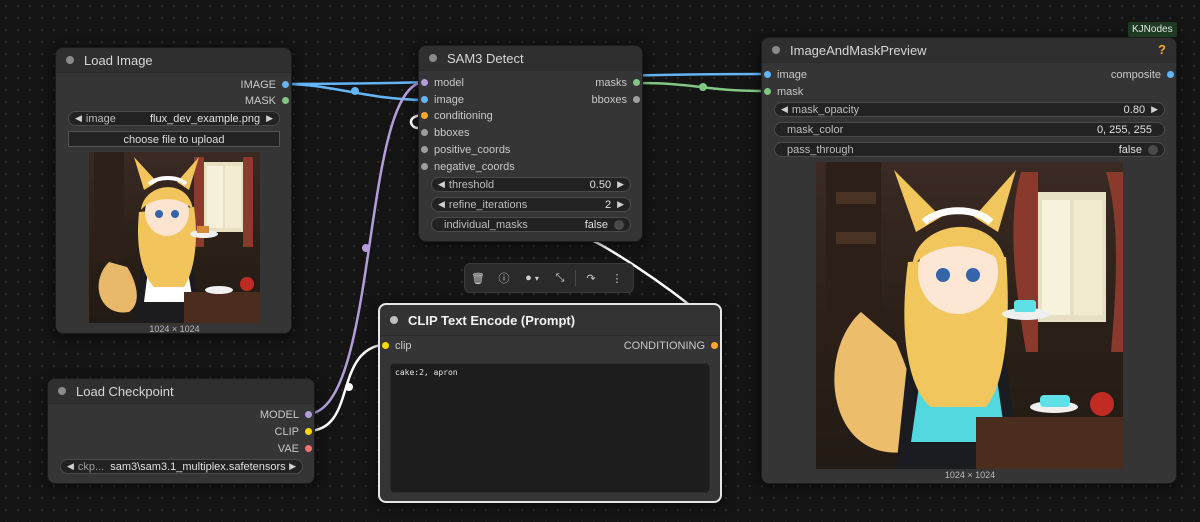  Describe the element at coordinates (471, 184) in the screenshot. I see `widget-label: threshold` at that location.